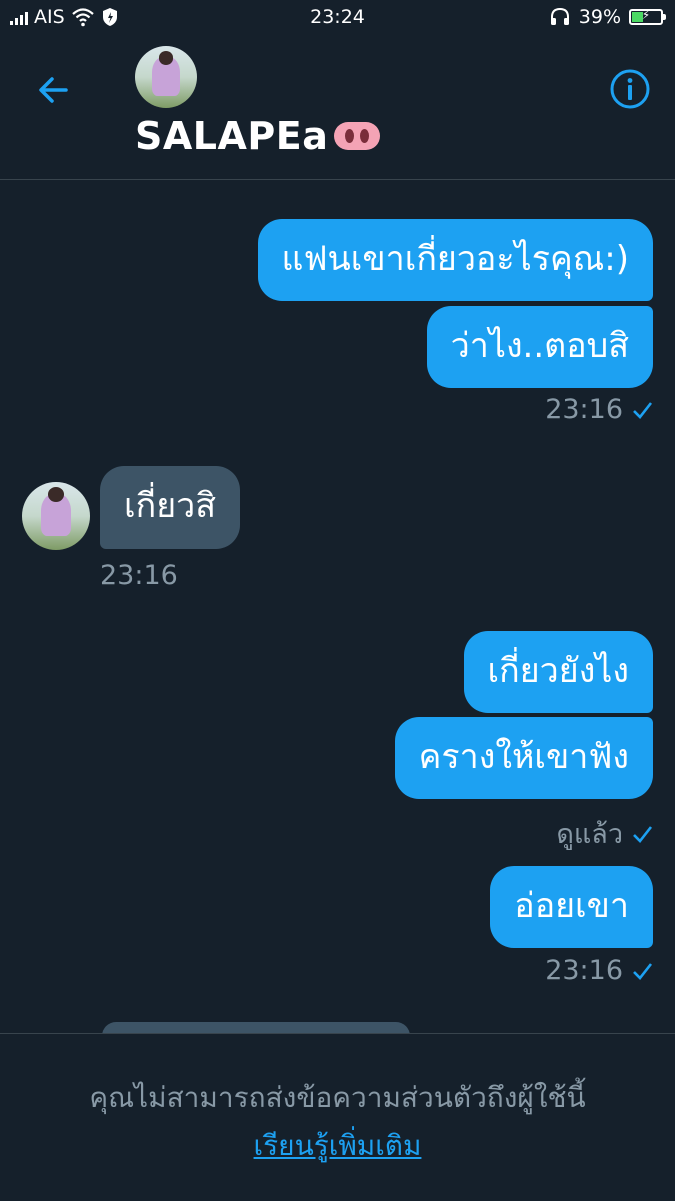  What do you see at coordinates (54, 90) in the screenshot?
I see `arrow-left-icon` at bounding box center [54, 90].